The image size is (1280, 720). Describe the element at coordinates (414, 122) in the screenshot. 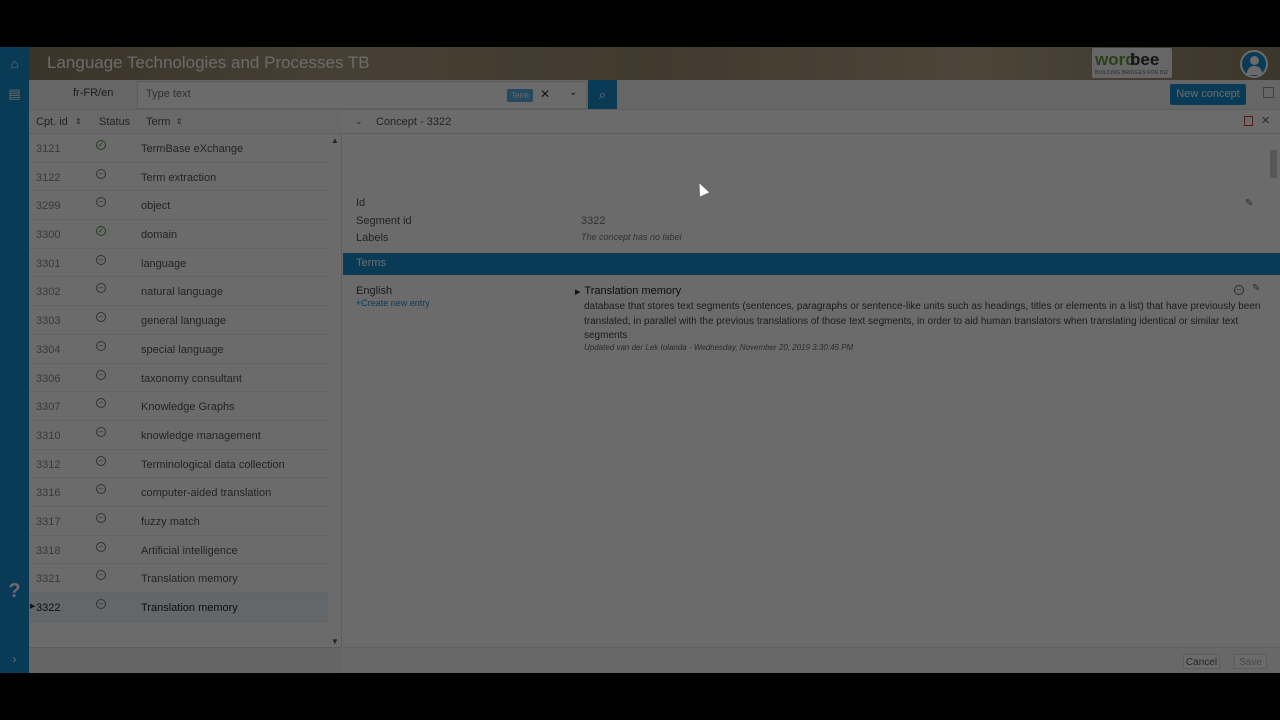

I see `detail-title: Concept - 3322` at that location.